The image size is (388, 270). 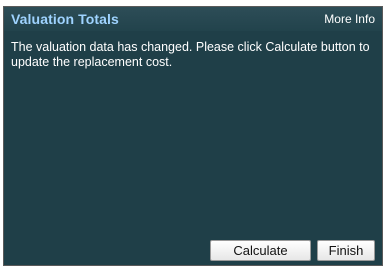 What do you see at coordinates (193, 19) in the screenshot?
I see `panel-header: Valuation Totals More Info` at bounding box center [193, 19].